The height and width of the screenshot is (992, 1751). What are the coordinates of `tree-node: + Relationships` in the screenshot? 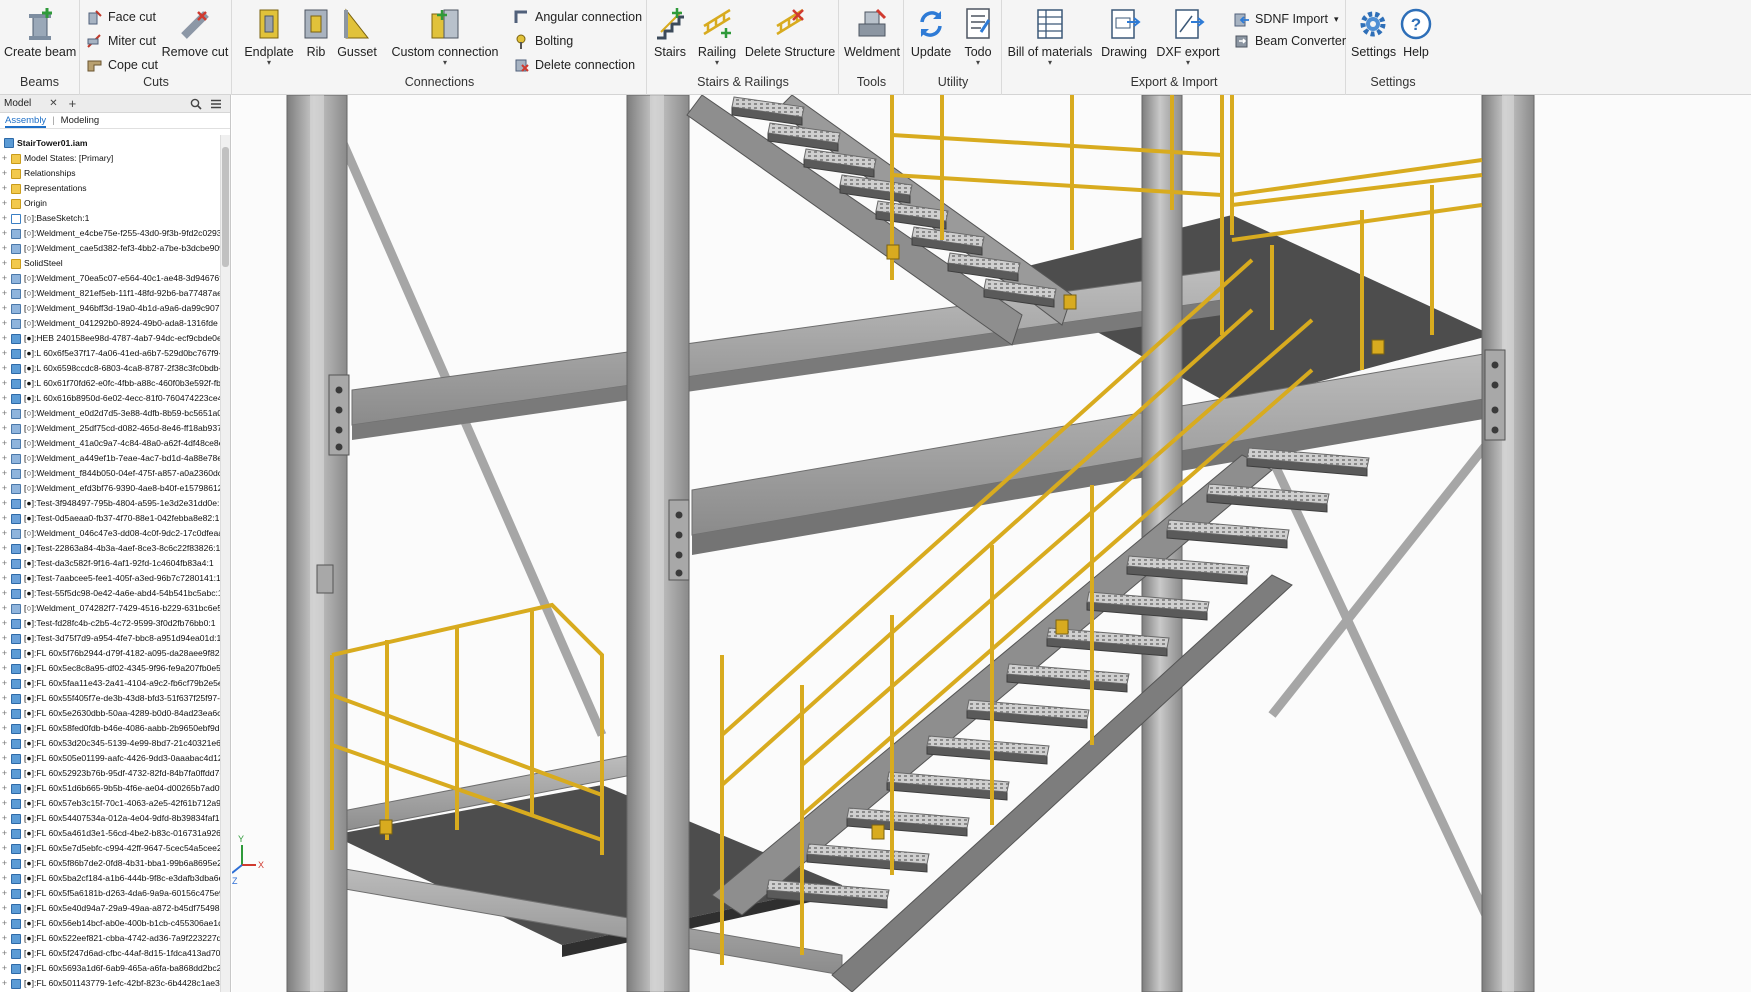 It's located at (110, 173).